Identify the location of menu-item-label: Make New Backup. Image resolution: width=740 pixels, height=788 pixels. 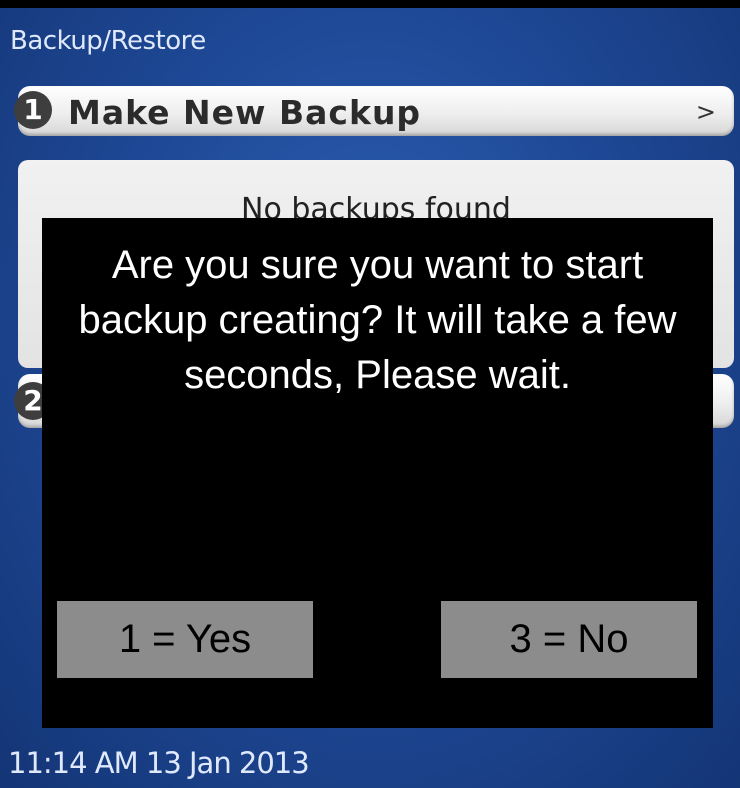
(245, 112).